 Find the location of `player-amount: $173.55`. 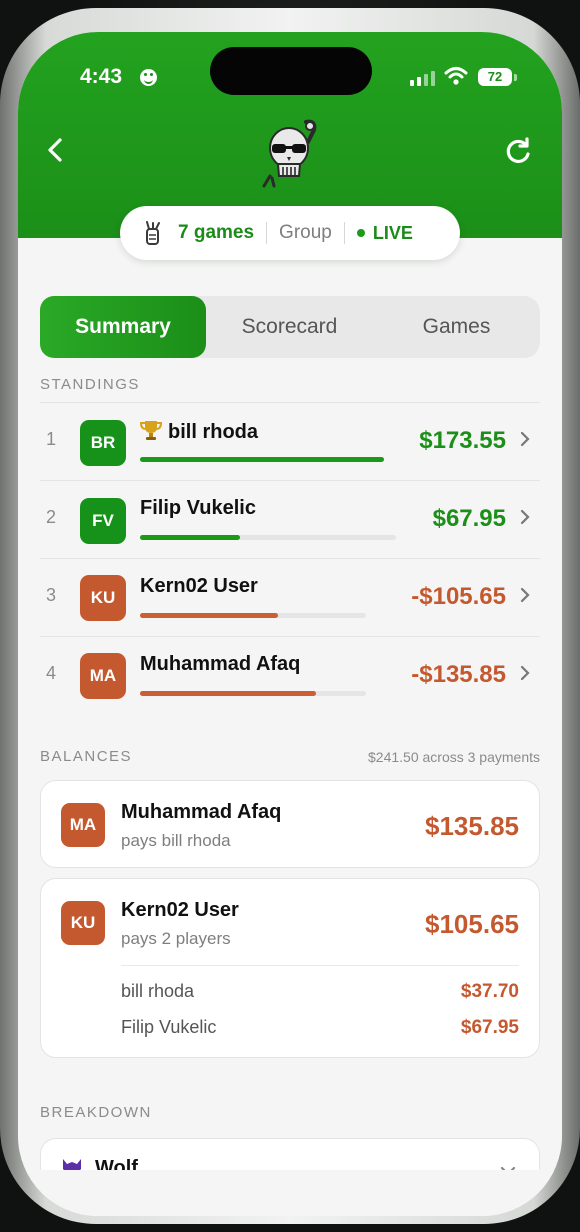

player-amount: $173.55 is located at coordinates (462, 440).